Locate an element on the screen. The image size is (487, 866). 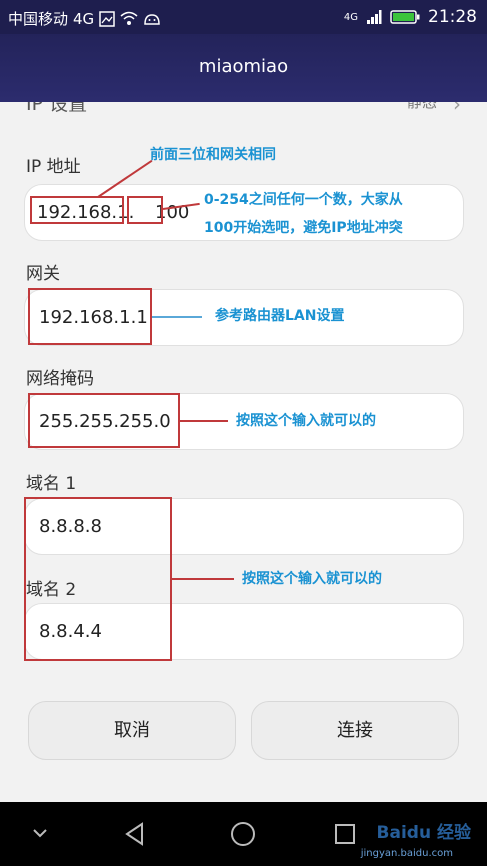
carrier-label: 中国移动 is located at coordinates (38, 19).